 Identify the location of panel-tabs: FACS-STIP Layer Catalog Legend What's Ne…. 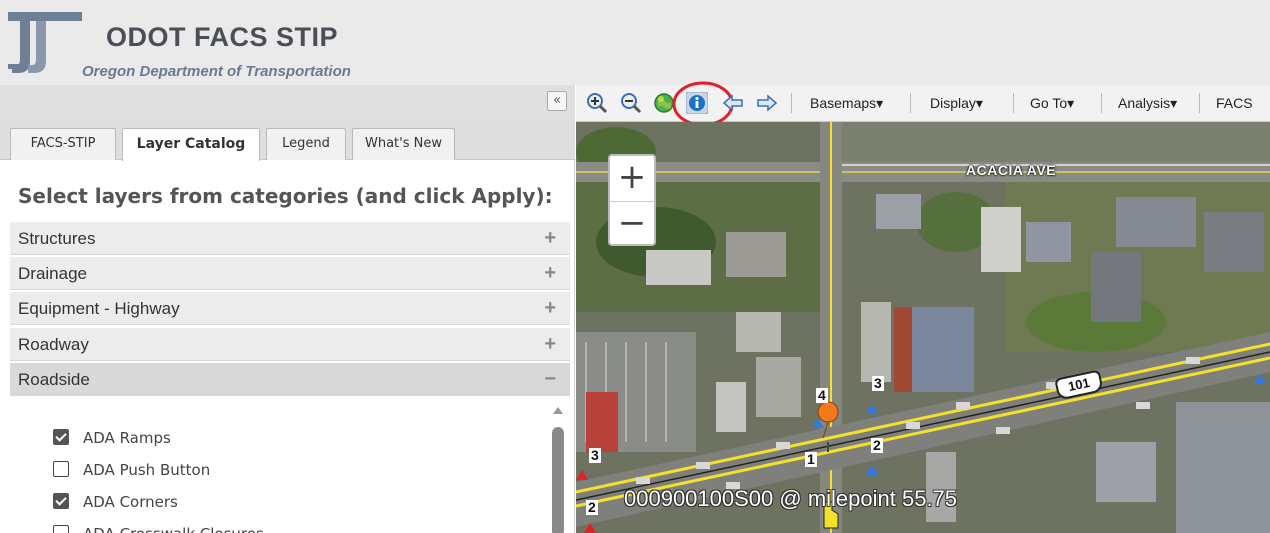
(287, 139).